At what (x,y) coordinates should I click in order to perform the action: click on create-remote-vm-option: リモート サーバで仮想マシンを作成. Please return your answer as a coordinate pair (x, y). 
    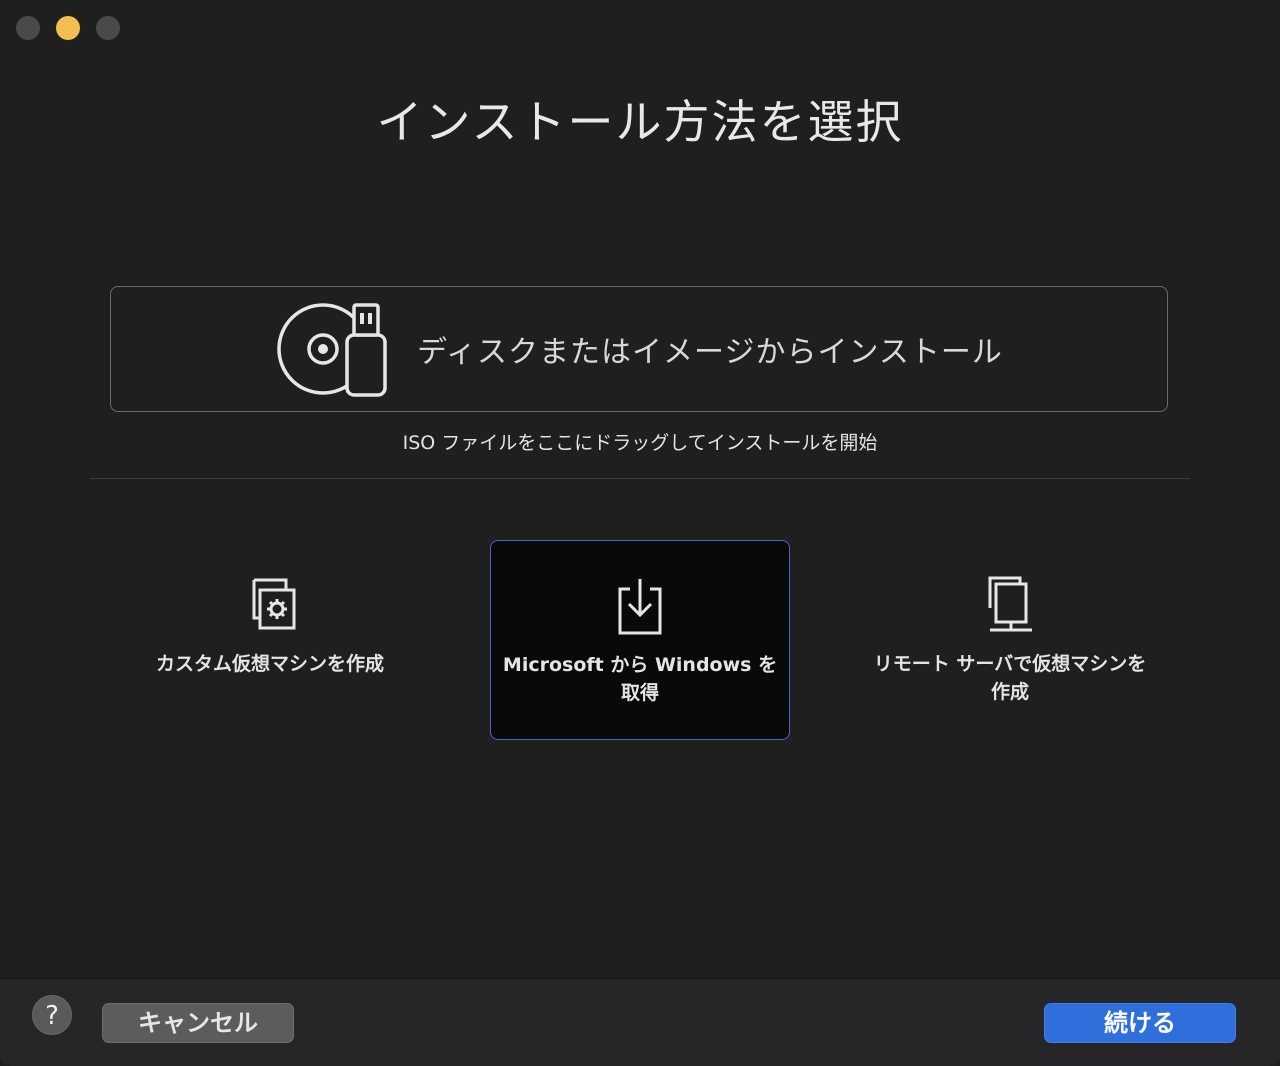
    Looking at the image, I should click on (1010, 640).